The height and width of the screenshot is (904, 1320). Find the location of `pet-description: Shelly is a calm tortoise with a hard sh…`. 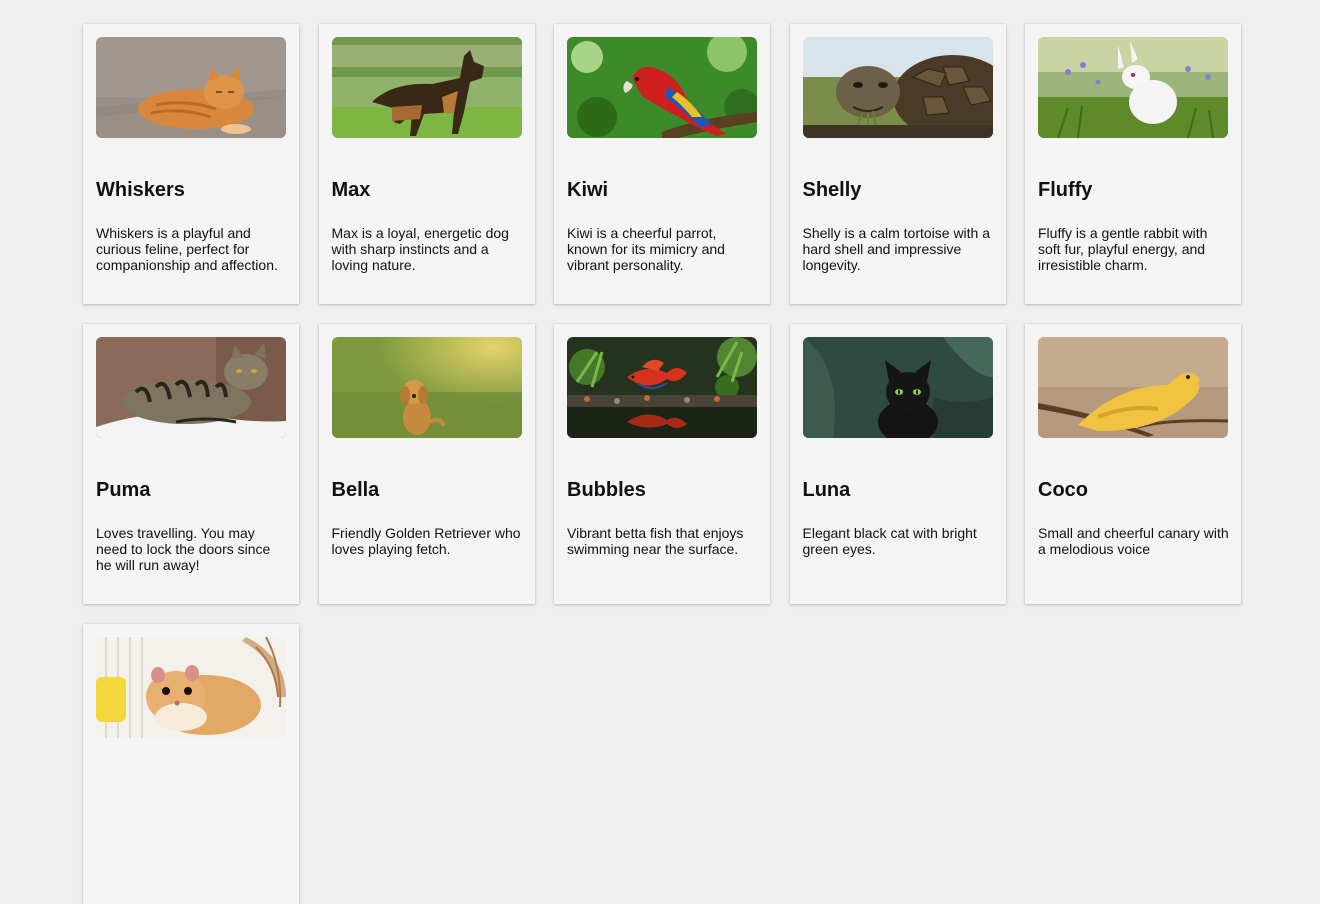

pet-description: Shelly is a calm tortoise with a hard sh… is located at coordinates (896, 249).